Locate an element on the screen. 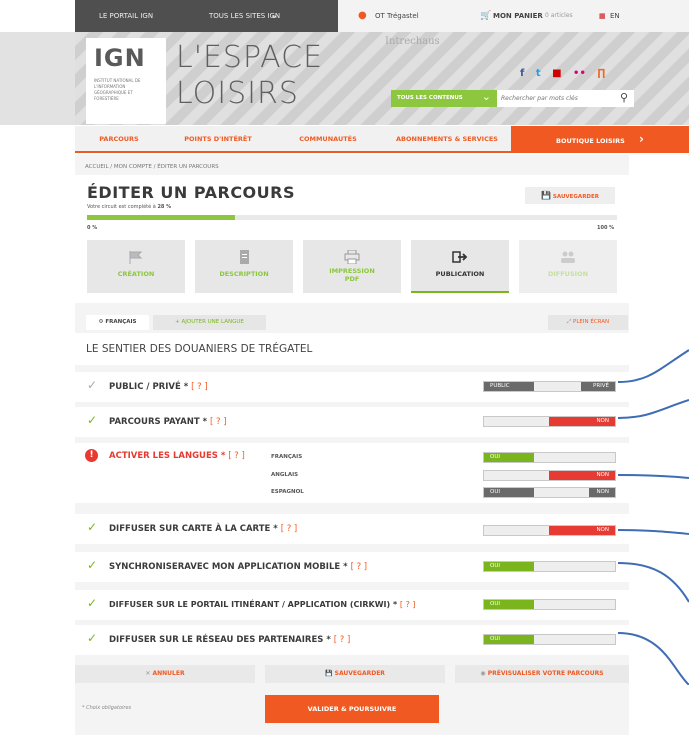 The width and height of the screenshot is (689, 740). nav-parcours: PARCOURS is located at coordinates (119, 139).